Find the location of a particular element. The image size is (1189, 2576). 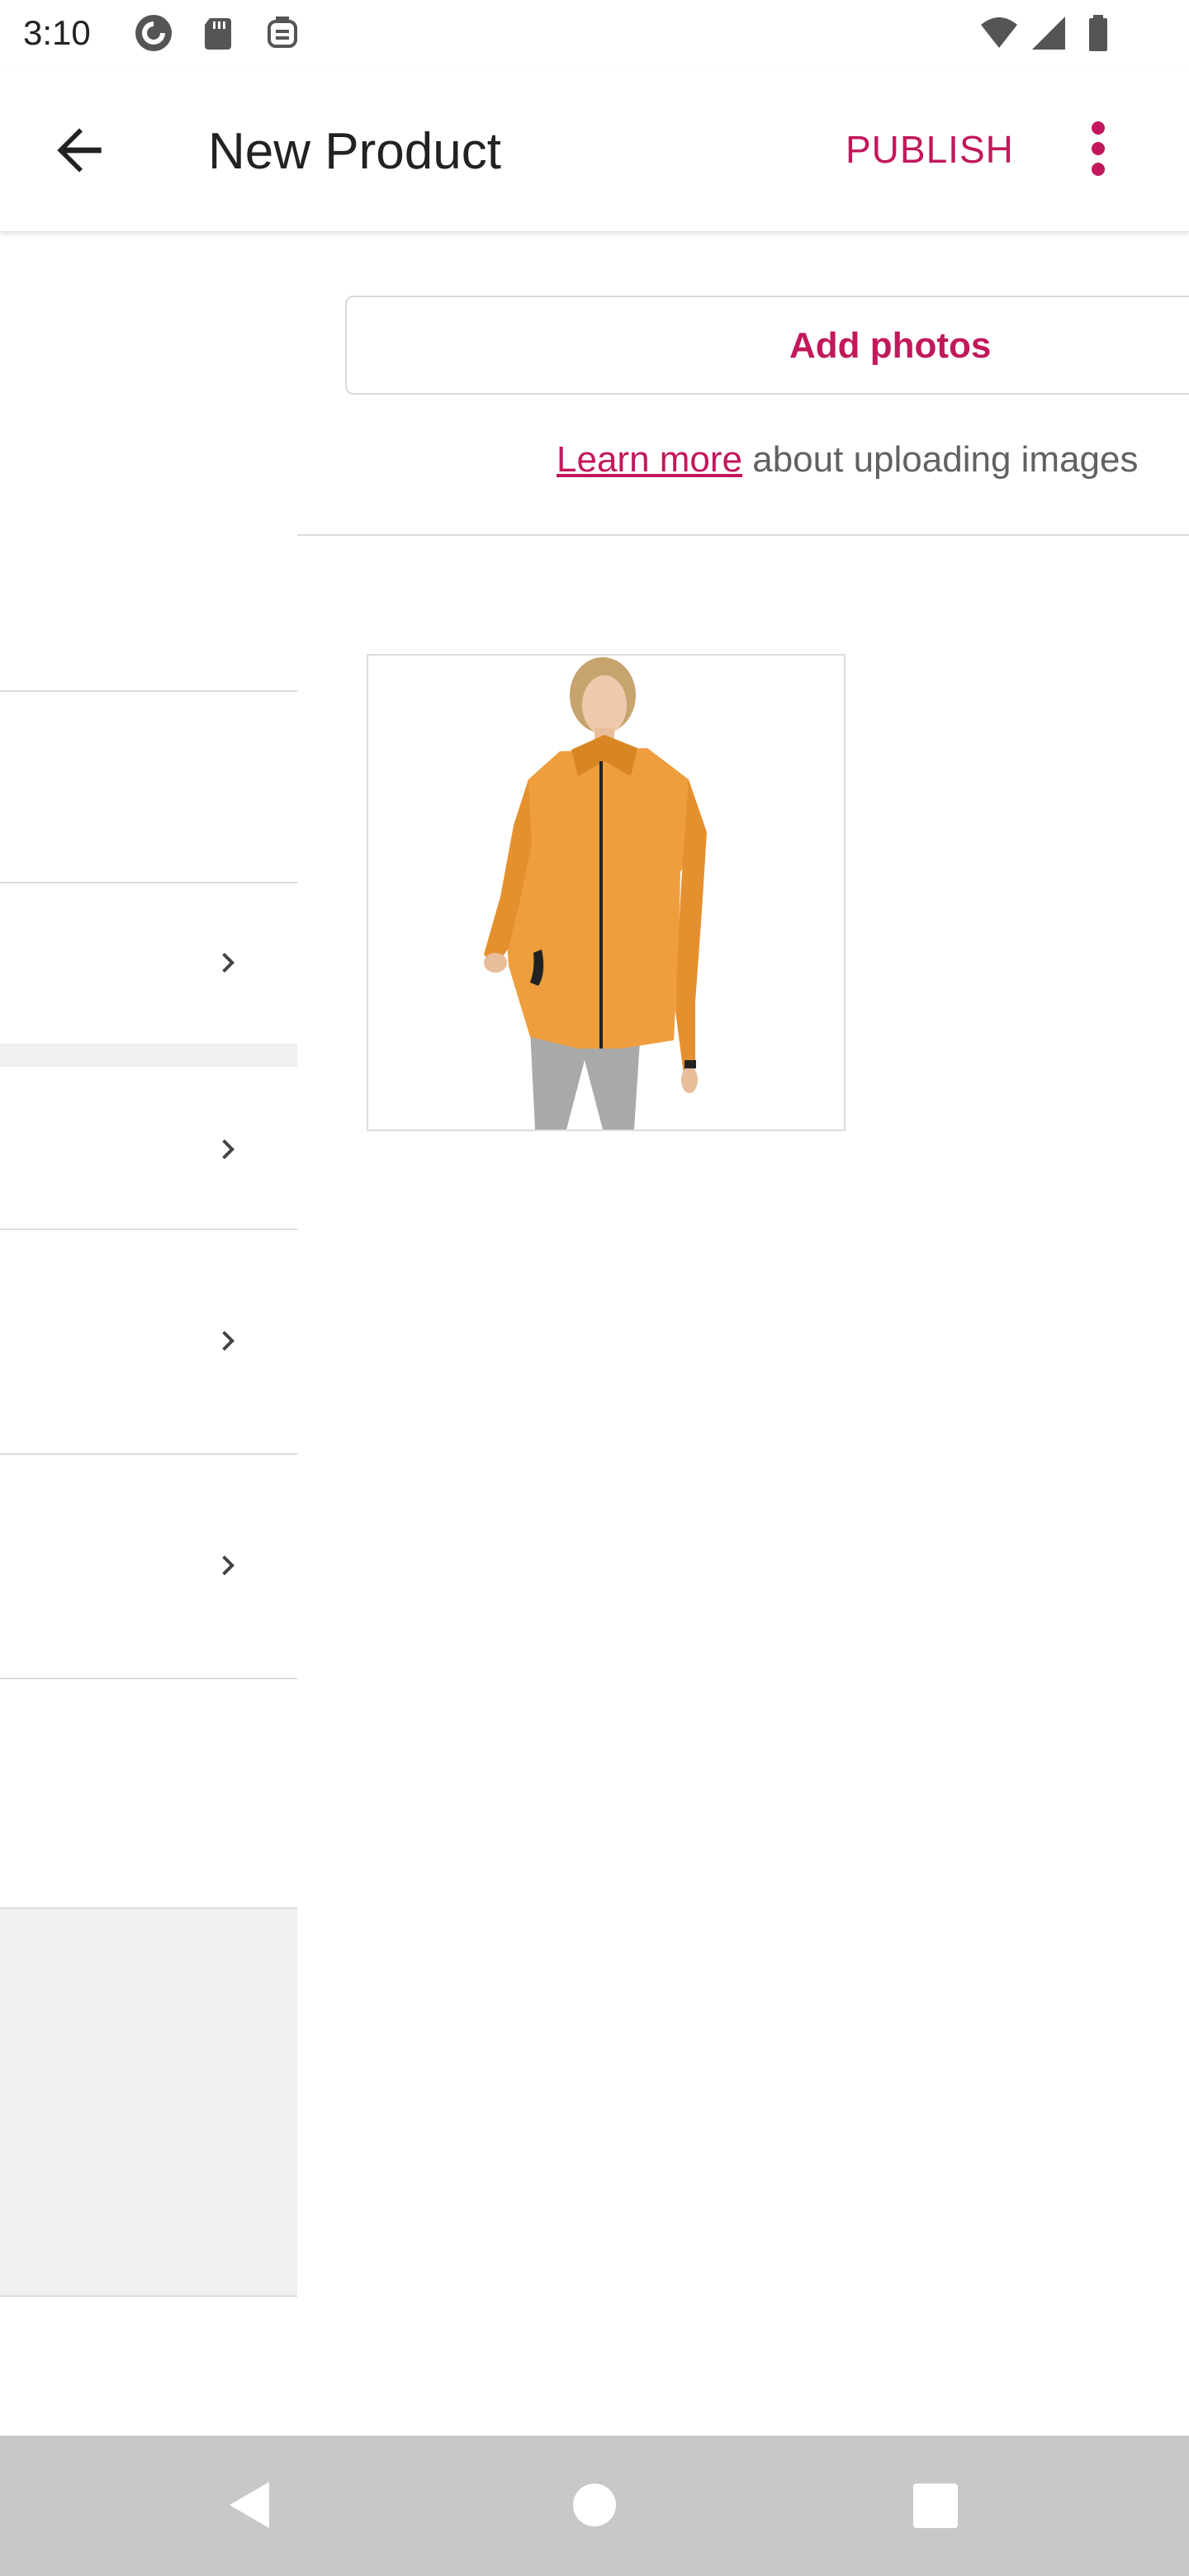

form-row-shipping is located at coordinates (148, 1341).